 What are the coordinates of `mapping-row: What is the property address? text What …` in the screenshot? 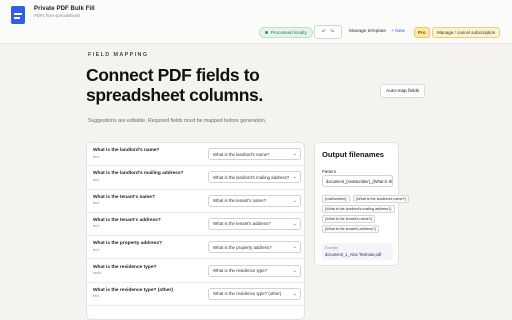 It's located at (195, 248).